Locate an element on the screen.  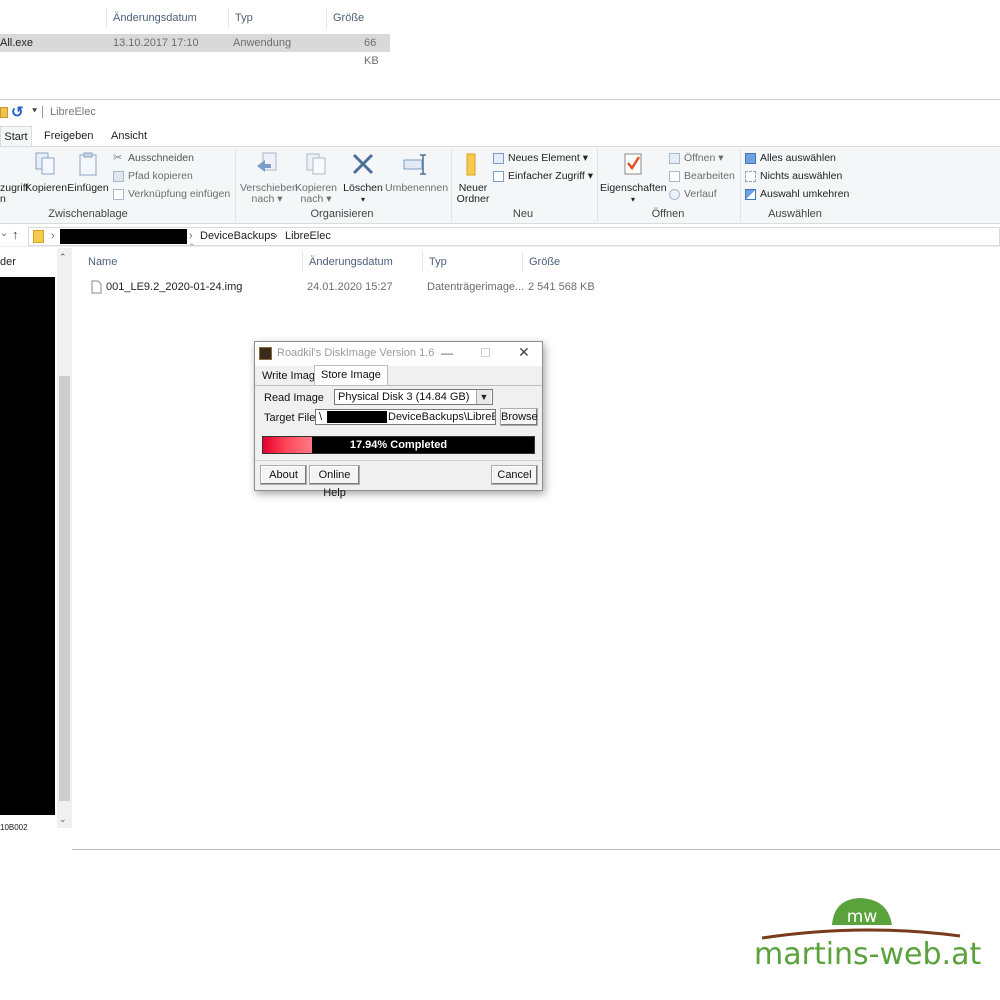
group-label-open: Öffnen is located at coordinates (668, 214).